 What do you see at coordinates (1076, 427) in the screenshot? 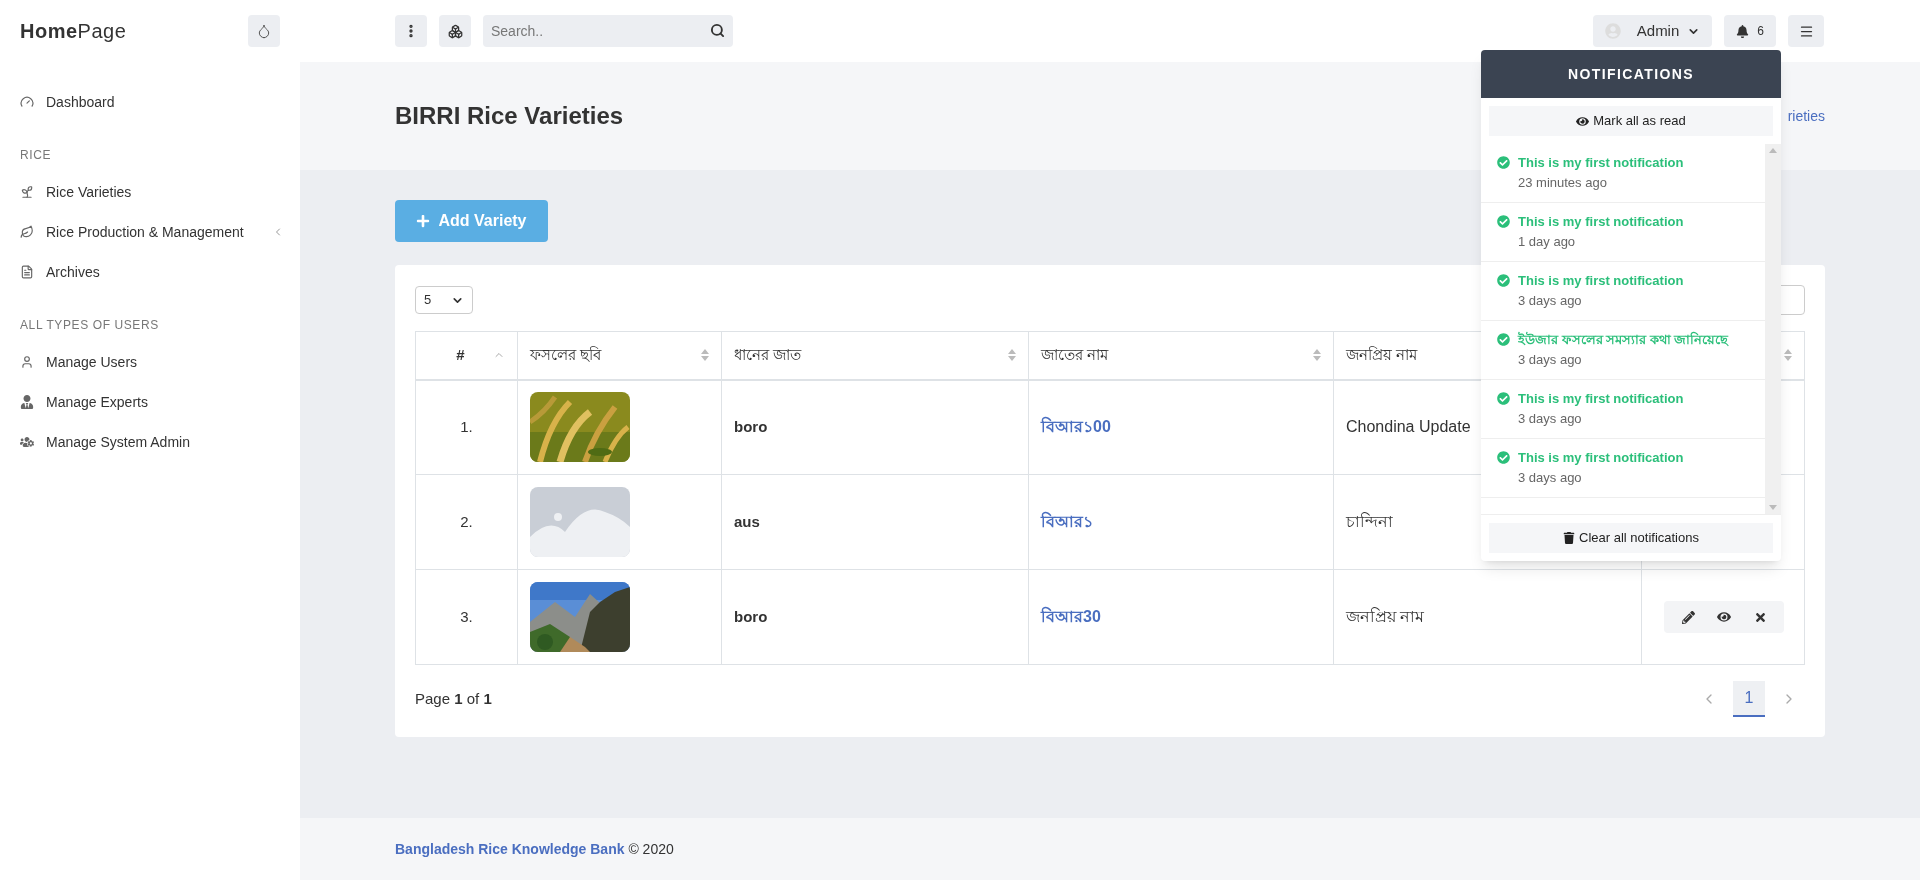
I see `variety-link: বিআর১00` at bounding box center [1076, 427].